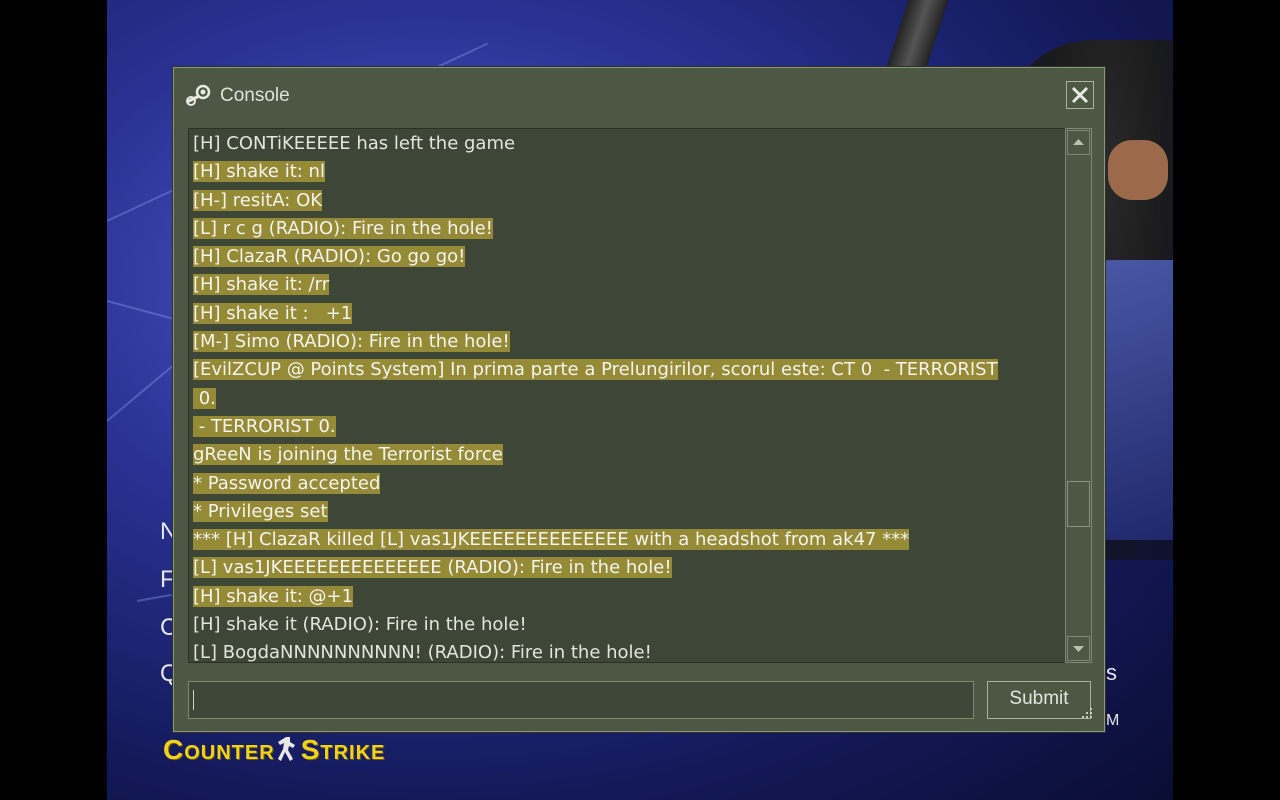 This screenshot has width=1280, height=800. What do you see at coordinates (261, 285) in the screenshot?
I see `console-line-text: [H] shake it: /rr` at bounding box center [261, 285].